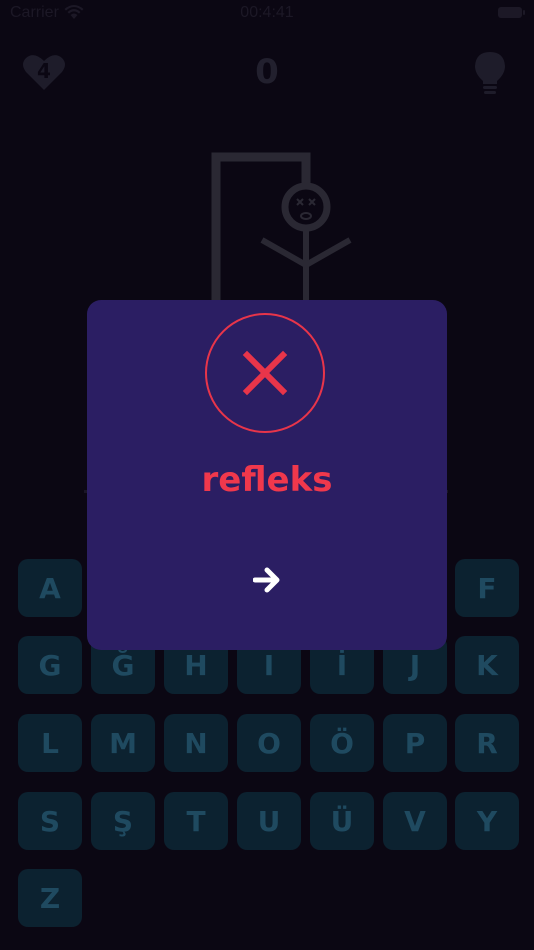 This screenshot has height=950, width=534. What do you see at coordinates (196, 743) in the screenshot?
I see `key-n: N` at bounding box center [196, 743].